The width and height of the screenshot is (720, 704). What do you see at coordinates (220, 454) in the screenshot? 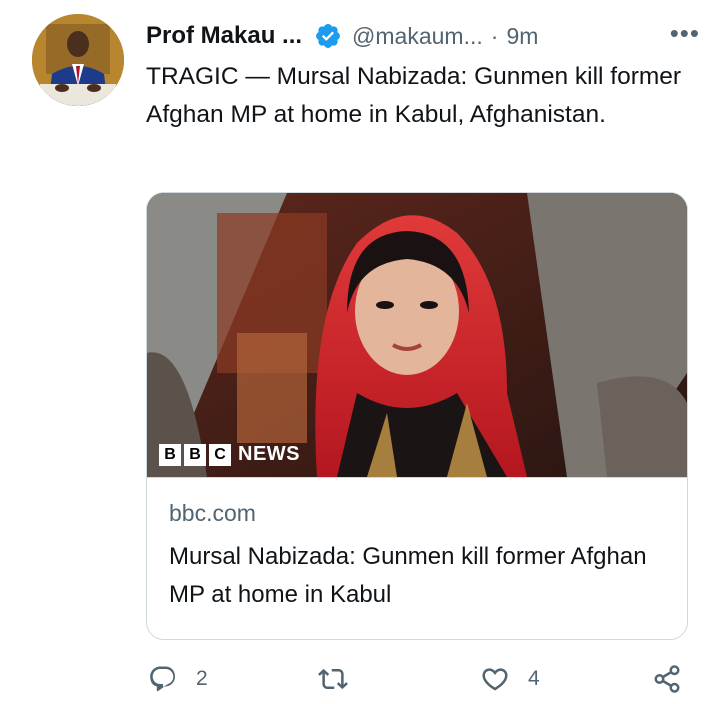
I see `bbc-logo-letter: C` at bounding box center [220, 454].